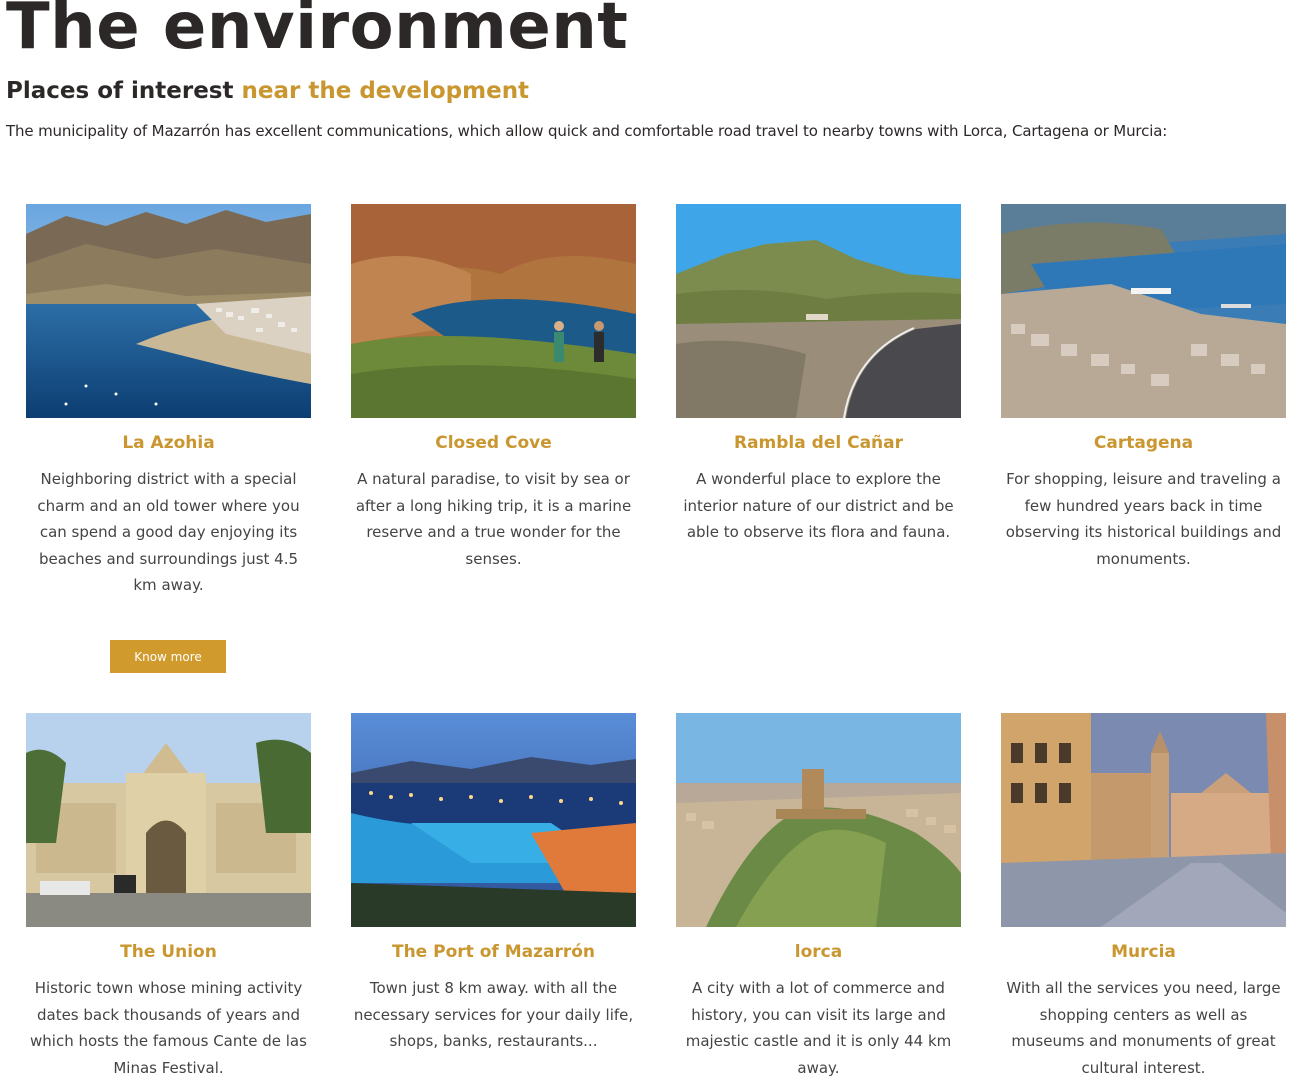  What do you see at coordinates (317, 32) in the screenshot?
I see `page-title: The environment` at bounding box center [317, 32].